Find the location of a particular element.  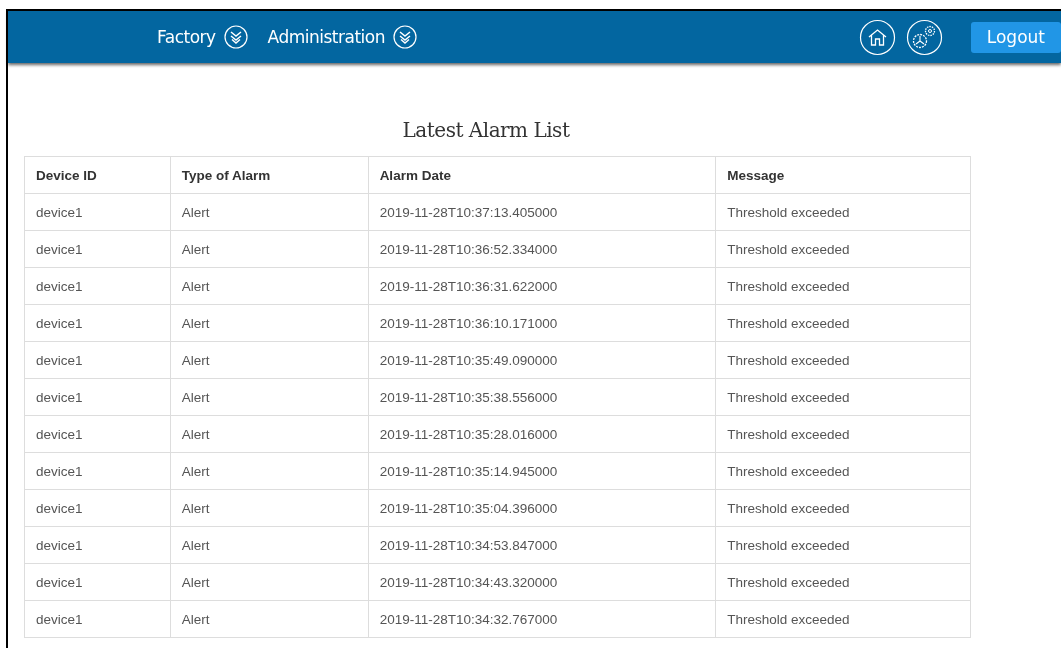

column-header: Type of Alarm is located at coordinates (269, 175).